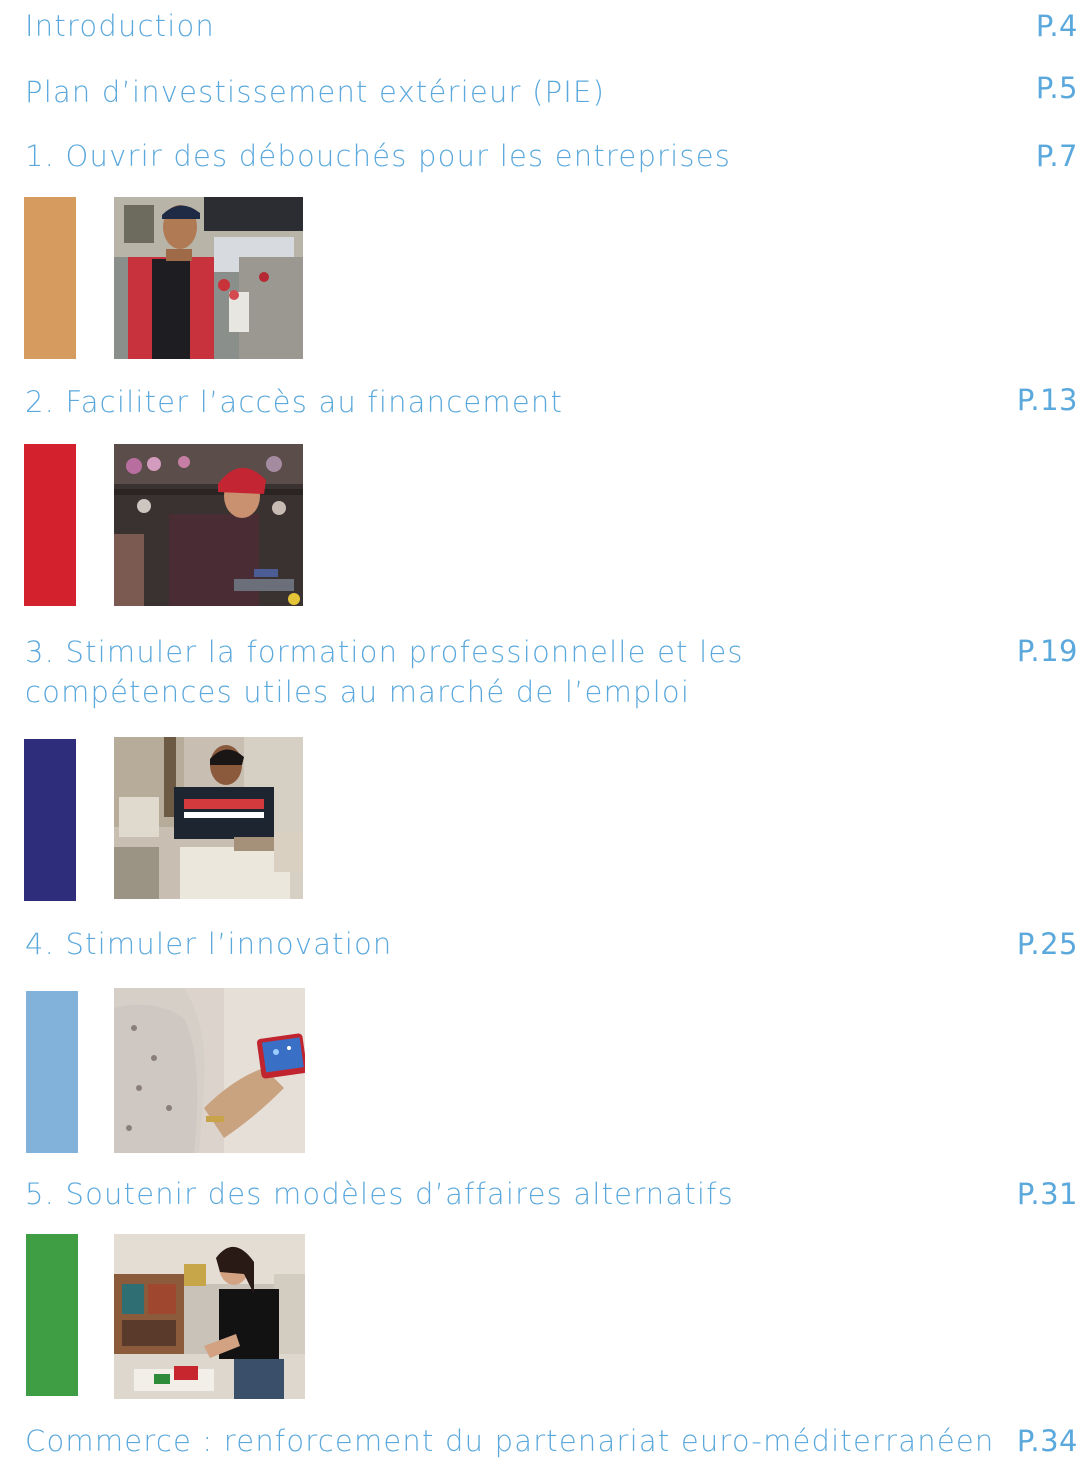 Image resolution: width=1084 pixels, height=1461 pixels. I want to click on toc-title-section-2: 2. Faciliter l’accès au financement, so click(294, 402).